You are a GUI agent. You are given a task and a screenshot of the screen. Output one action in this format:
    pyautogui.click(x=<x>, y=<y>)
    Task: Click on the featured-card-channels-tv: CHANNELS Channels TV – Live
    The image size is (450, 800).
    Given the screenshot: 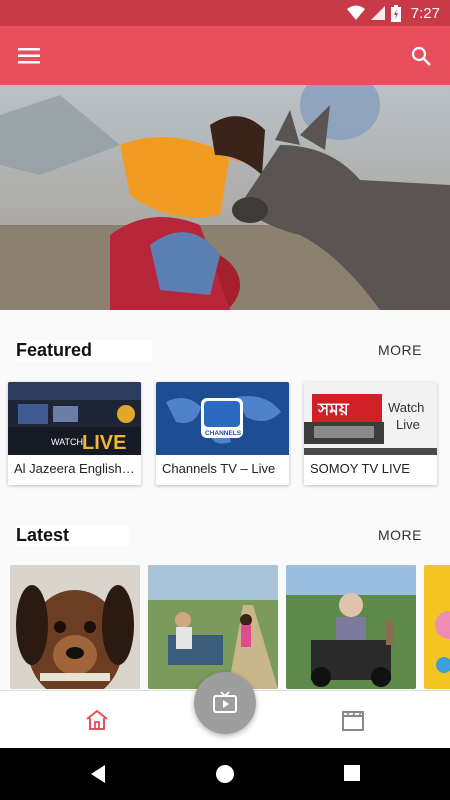 What is the action you would take?
    pyautogui.click(x=222, y=433)
    